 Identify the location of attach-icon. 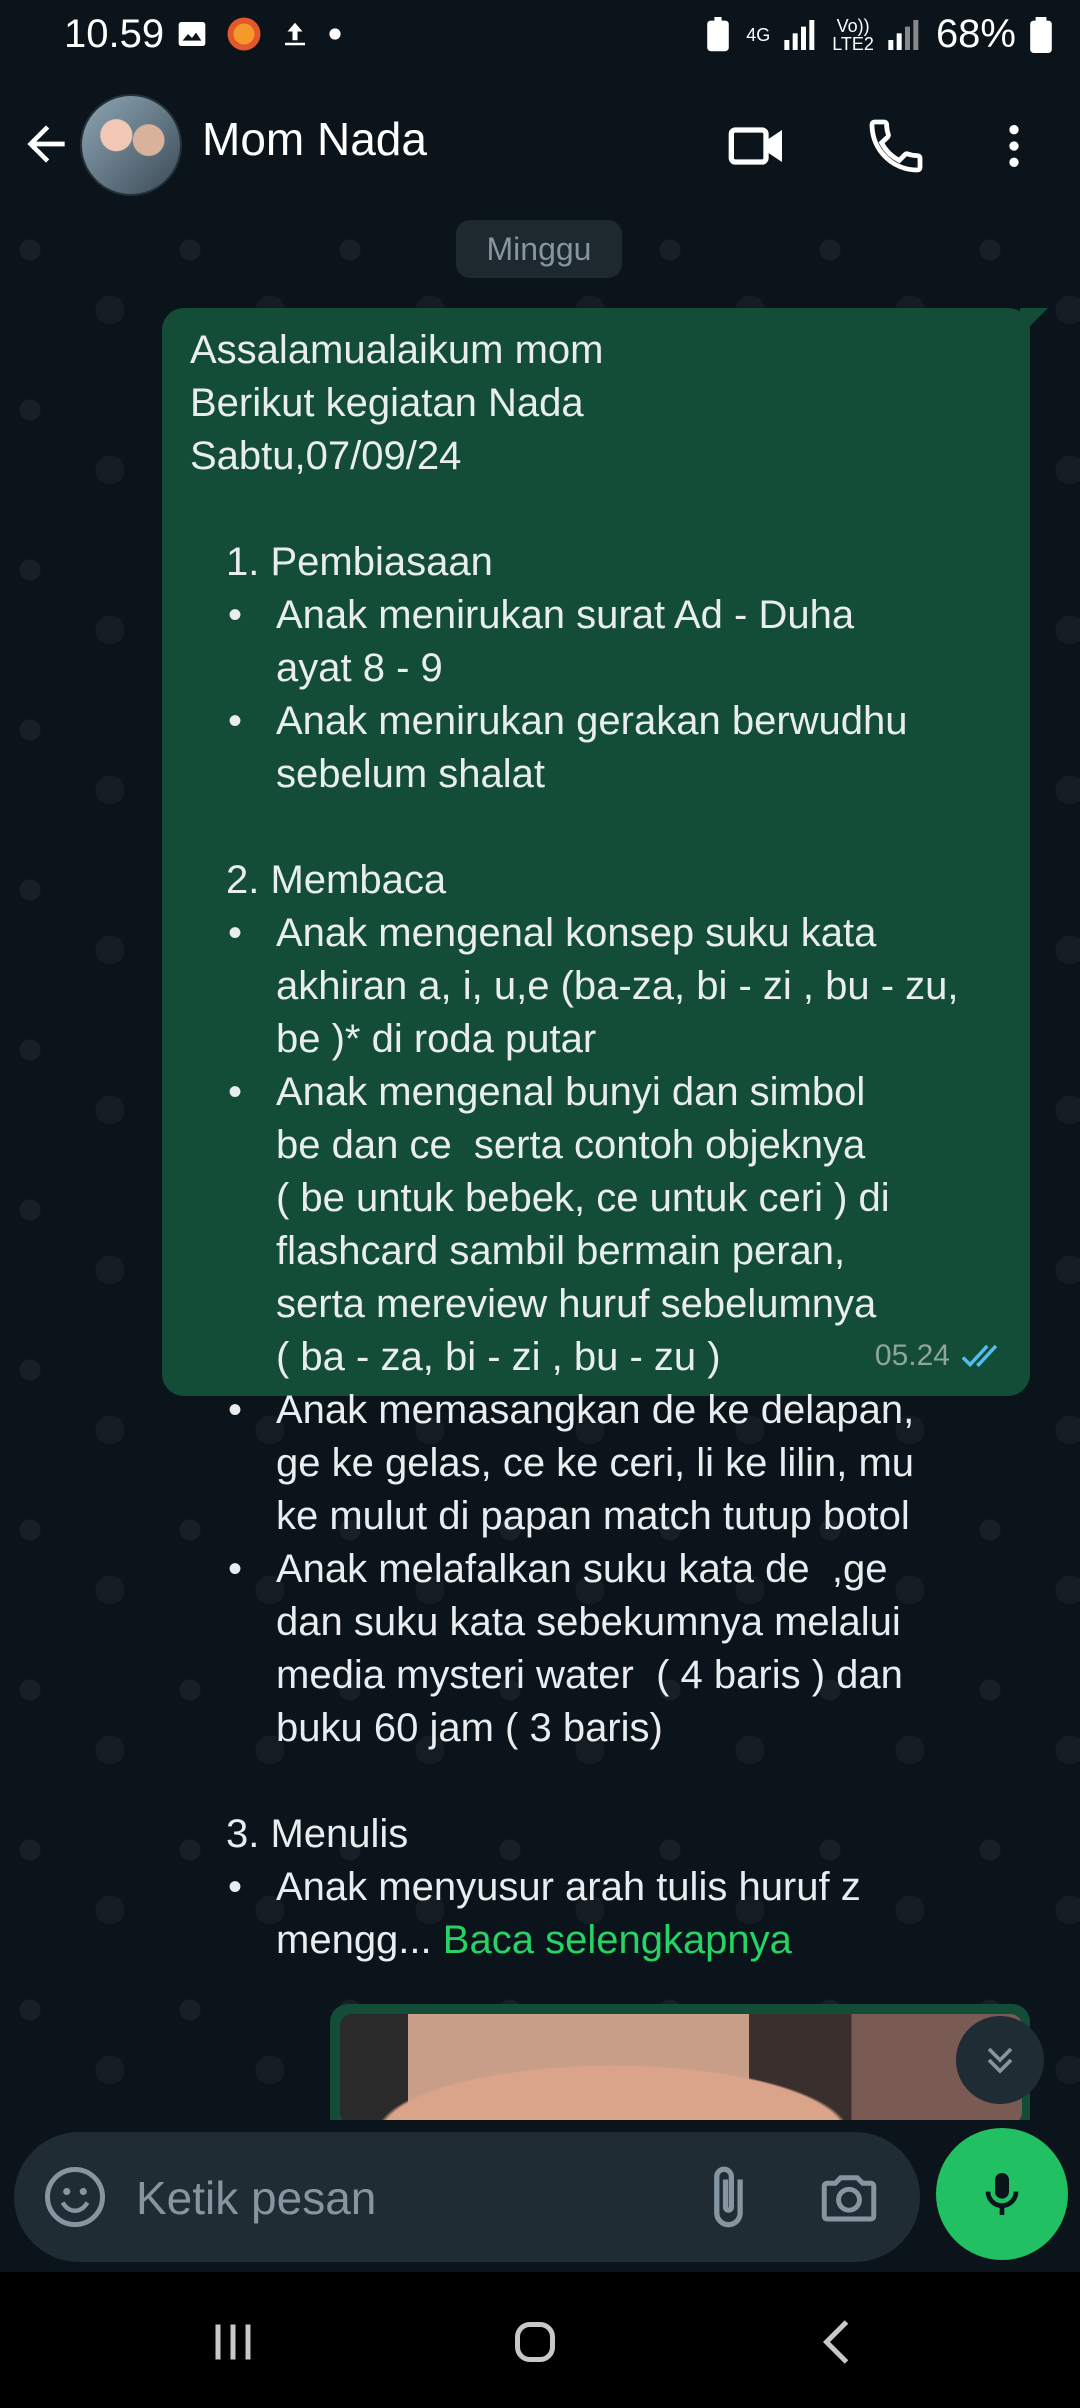
(727, 2197).